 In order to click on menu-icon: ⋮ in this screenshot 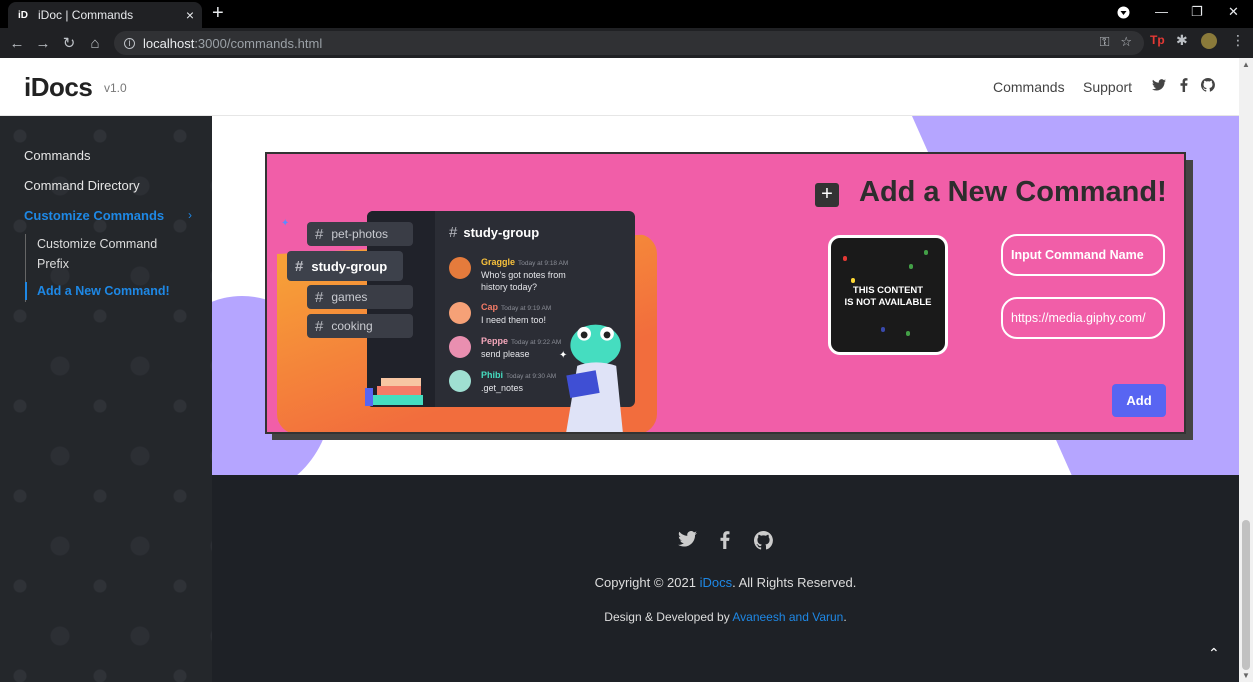, I will do `click(1238, 40)`.